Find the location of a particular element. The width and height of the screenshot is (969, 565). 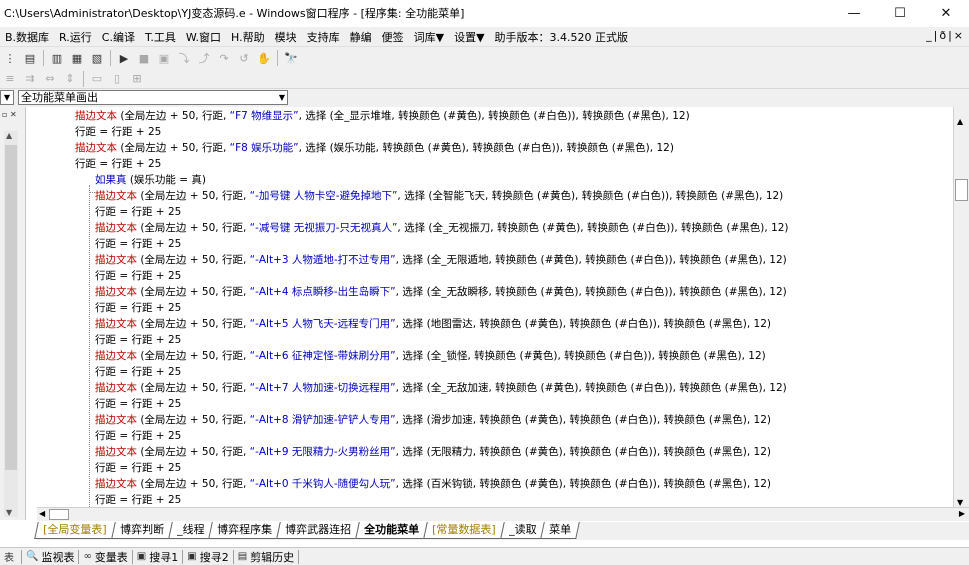

panel-tab-1: 🔍 监视表 is located at coordinates (51, 556).